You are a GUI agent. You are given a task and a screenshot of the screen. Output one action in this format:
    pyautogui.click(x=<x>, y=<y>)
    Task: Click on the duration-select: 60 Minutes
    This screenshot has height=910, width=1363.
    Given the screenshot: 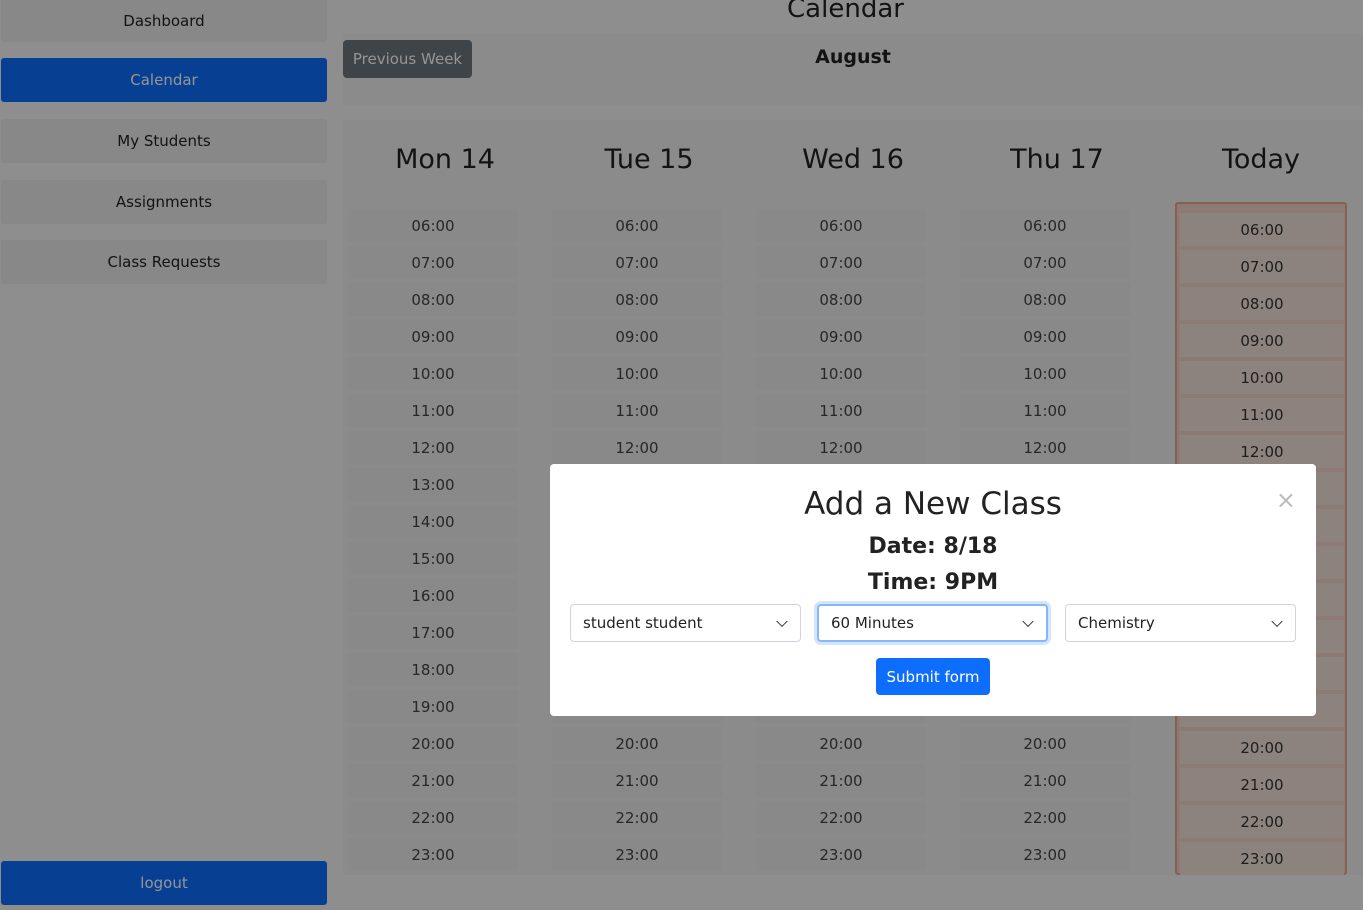 What is the action you would take?
    pyautogui.click(x=932, y=623)
    